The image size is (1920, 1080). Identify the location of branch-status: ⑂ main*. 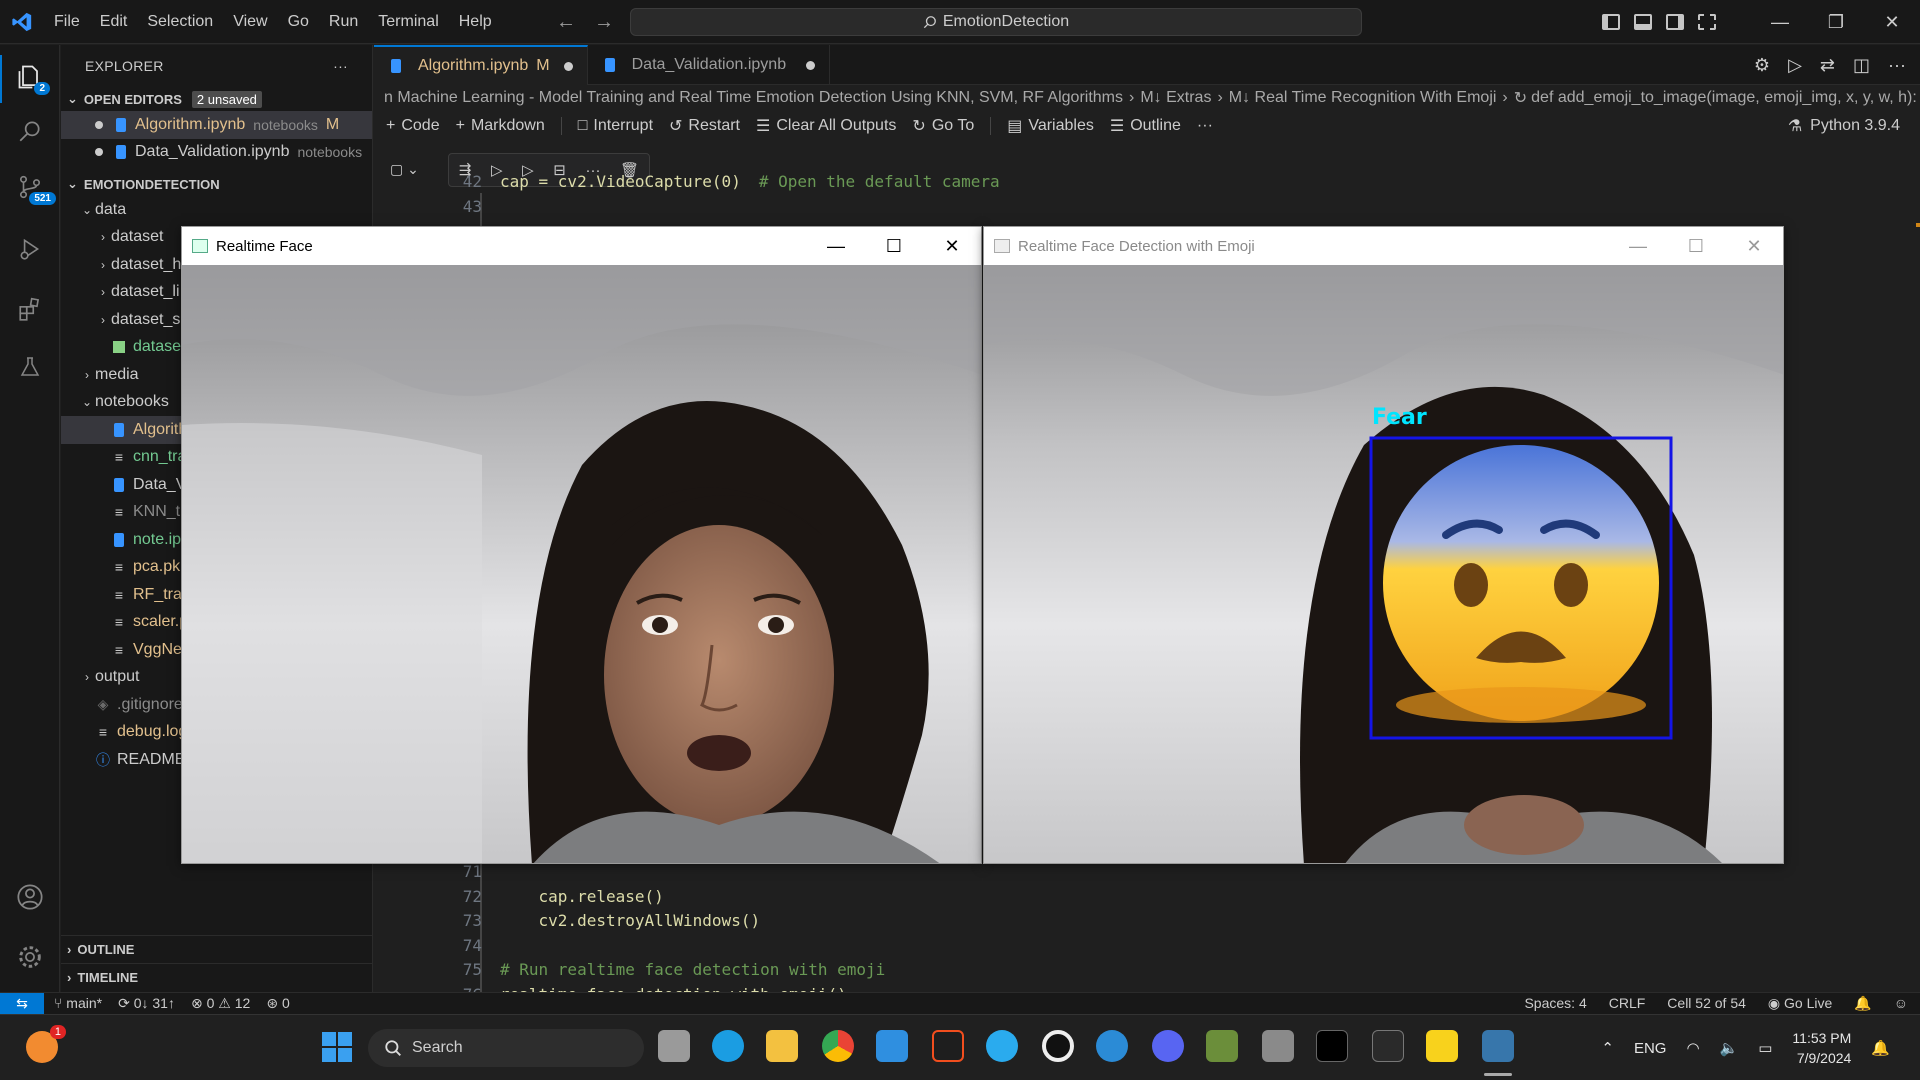
(78, 1003).